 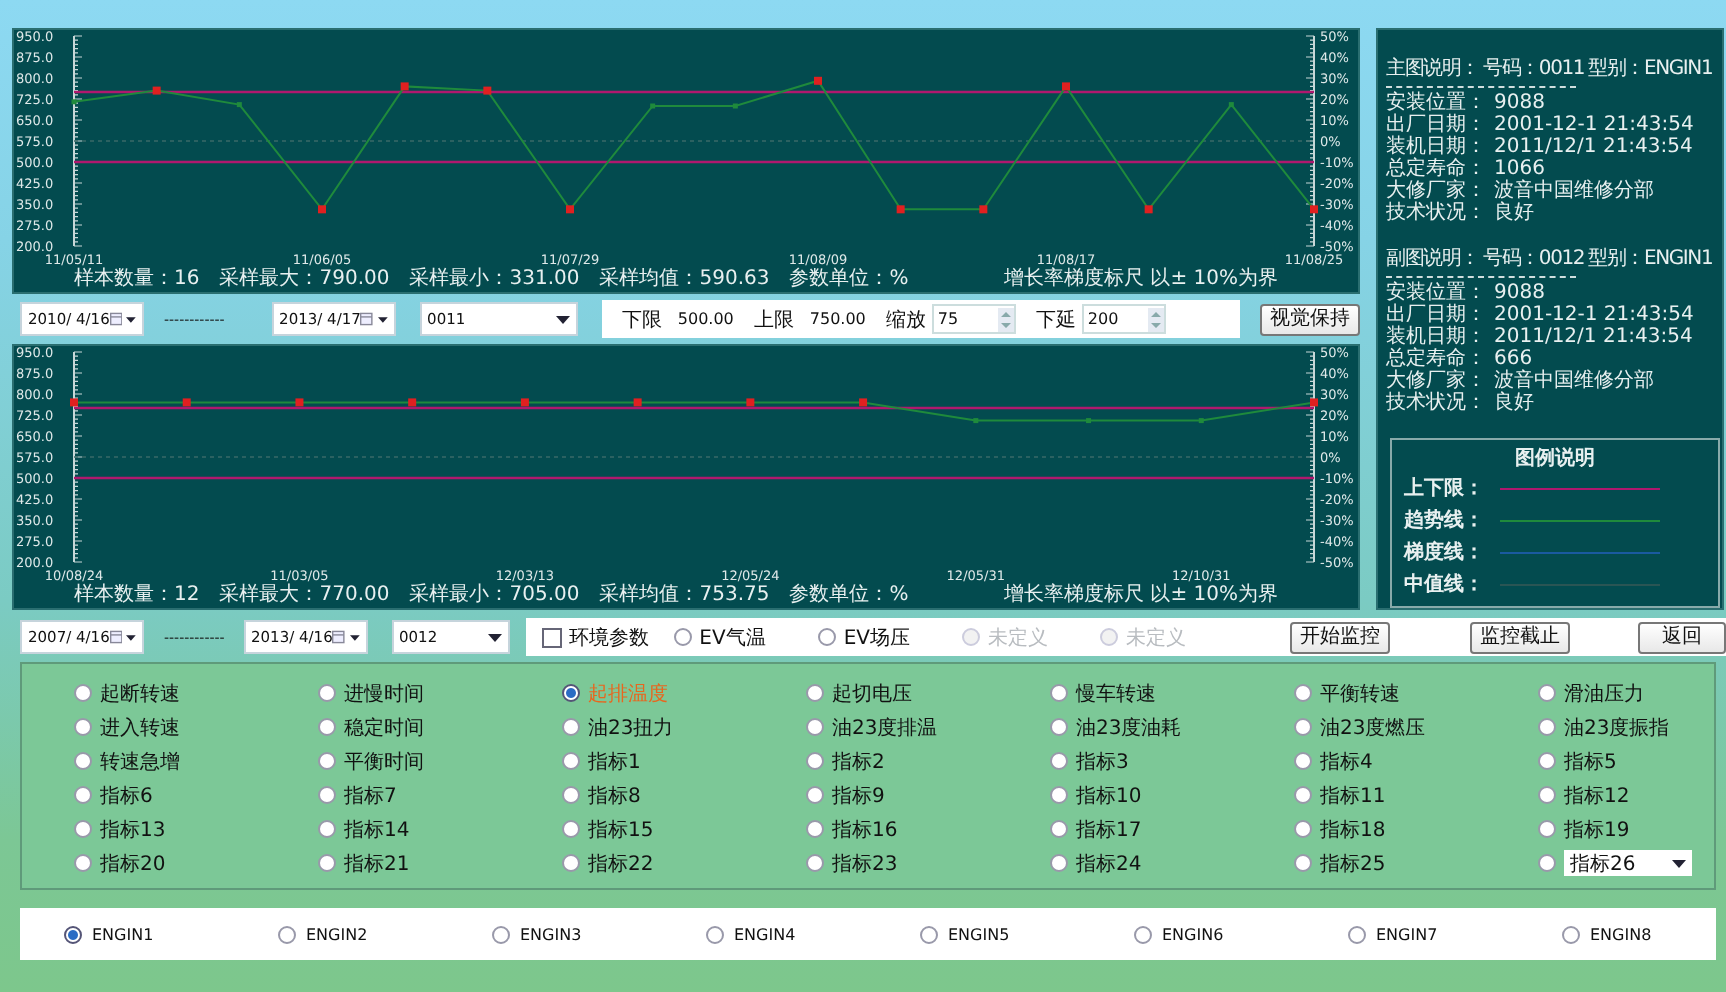 I want to click on dropdown: 指标26, so click(x=1628, y=863).